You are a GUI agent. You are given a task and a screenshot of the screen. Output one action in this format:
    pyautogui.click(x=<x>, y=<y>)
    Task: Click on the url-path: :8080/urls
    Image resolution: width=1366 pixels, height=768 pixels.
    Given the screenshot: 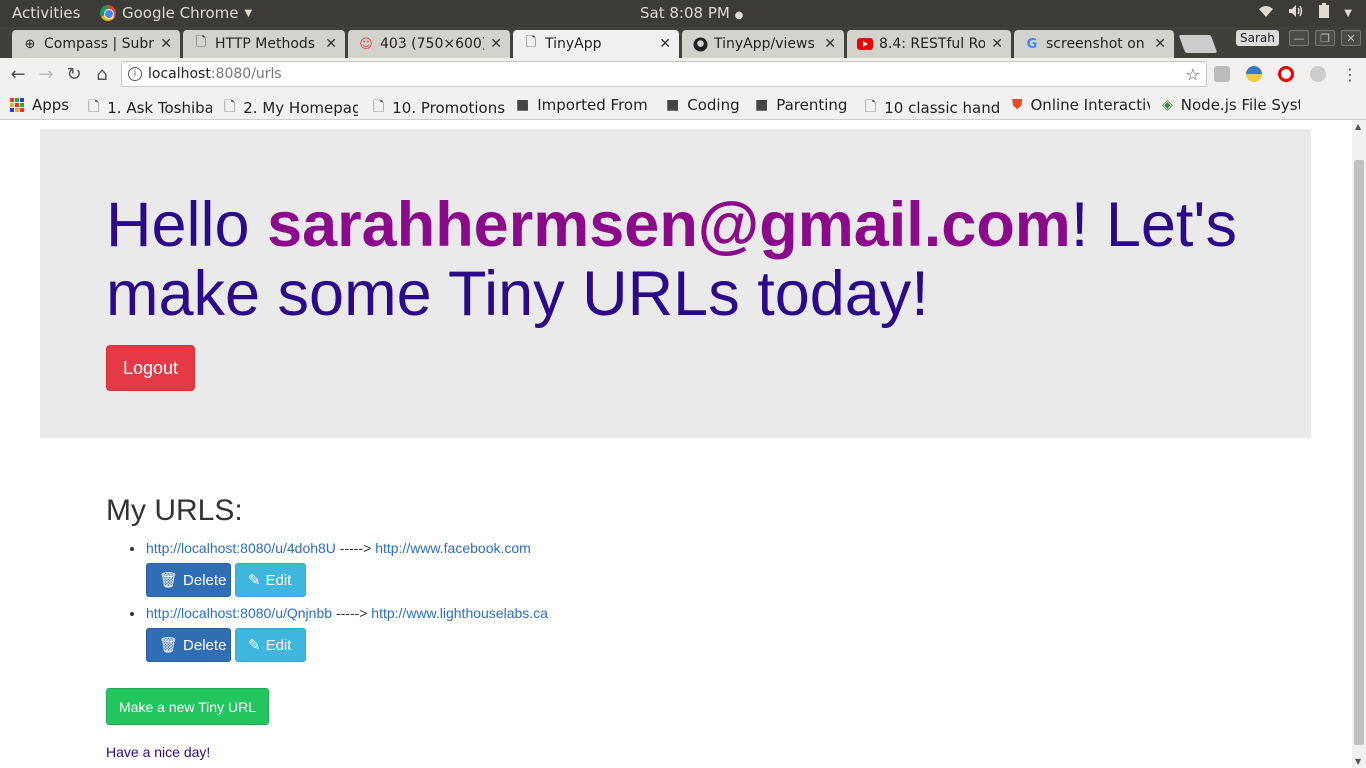 What is the action you would take?
    pyautogui.click(x=246, y=74)
    